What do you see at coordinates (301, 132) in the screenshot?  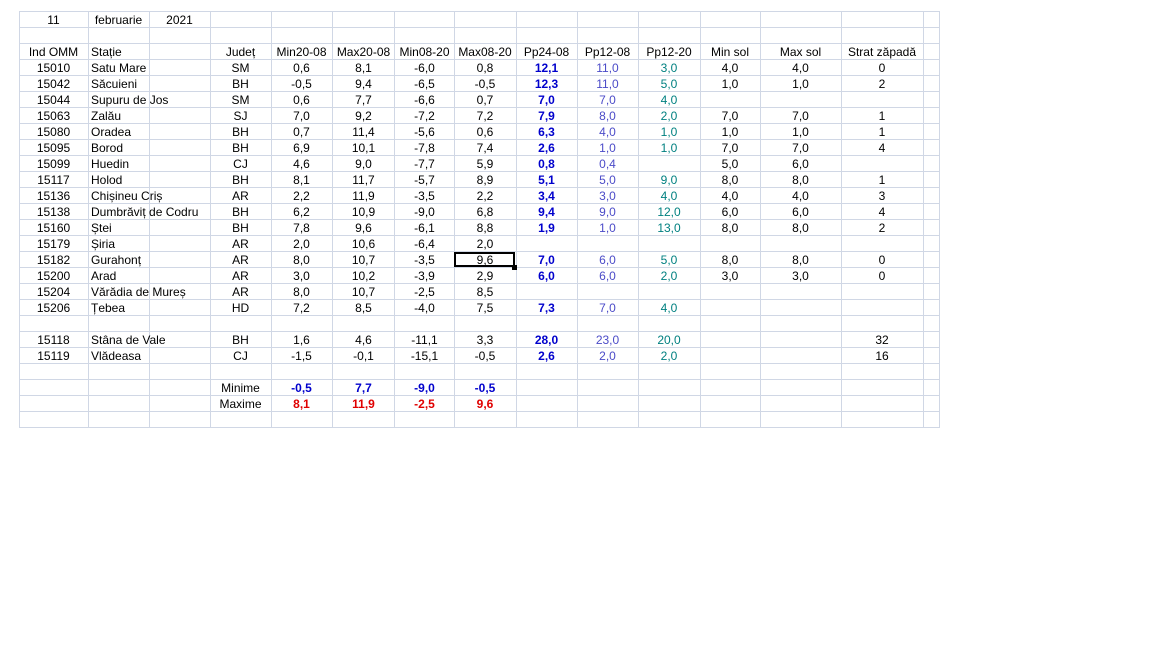 I see `table-cell: 0,7` at bounding box center [301, 132].